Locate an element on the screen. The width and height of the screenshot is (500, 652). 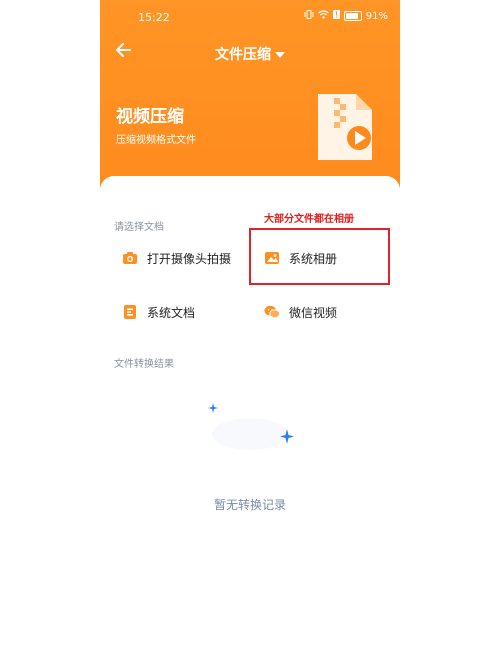
zip-video-file-icon is located at coordinates (345, 127).